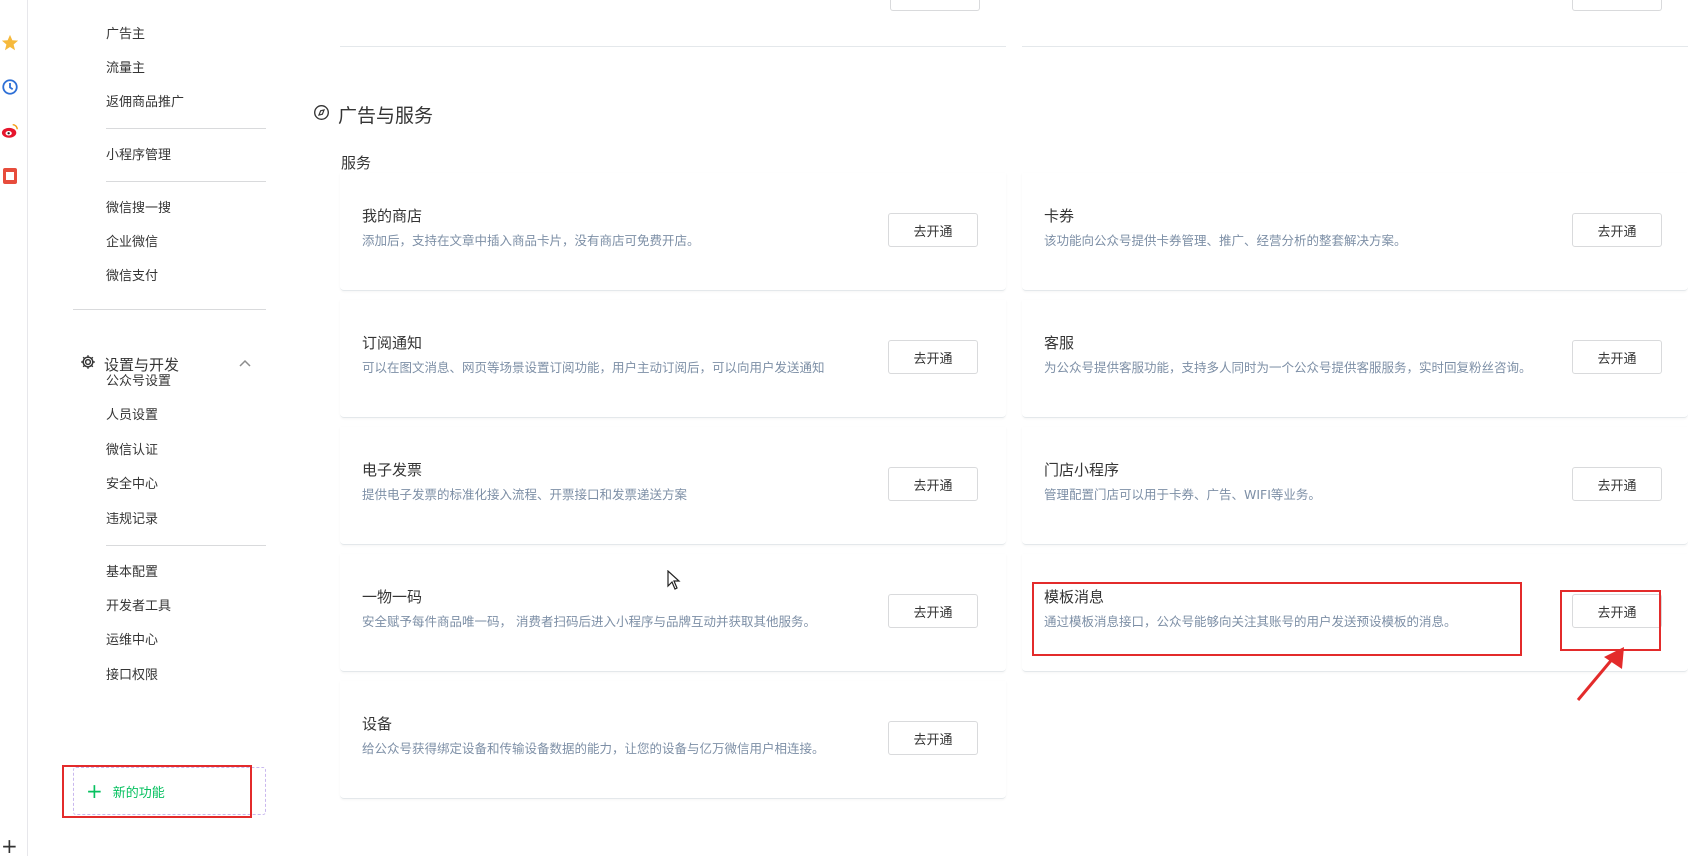  What do you see at coordinates (356, 163) in the screenshot?
I see `services-subheading: 服务` at bounding box center [356, 163].